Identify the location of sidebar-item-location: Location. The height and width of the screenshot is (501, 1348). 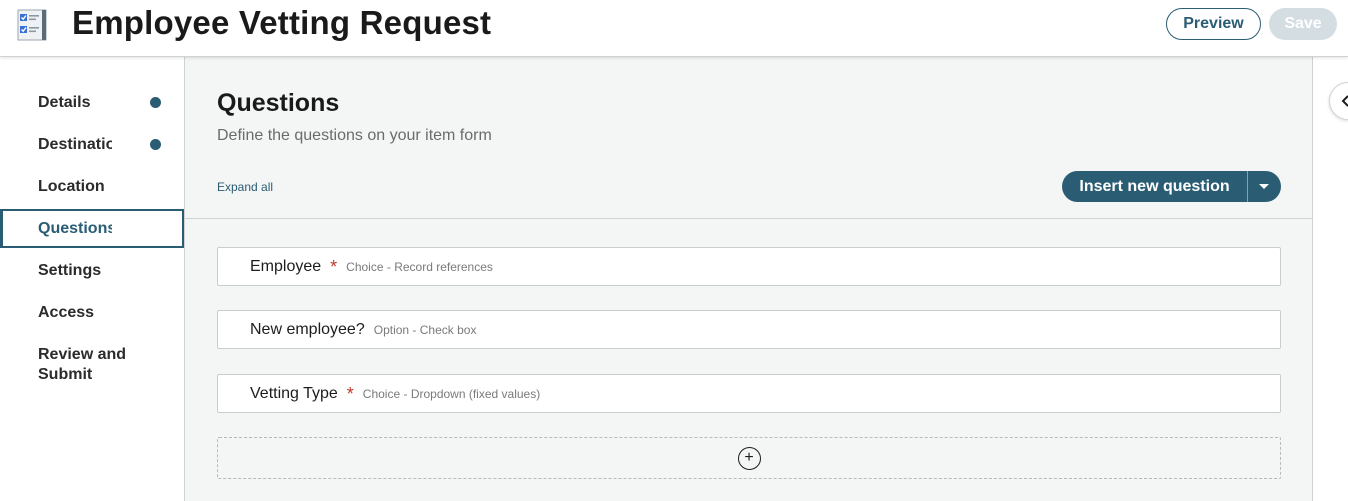
(92, 187).